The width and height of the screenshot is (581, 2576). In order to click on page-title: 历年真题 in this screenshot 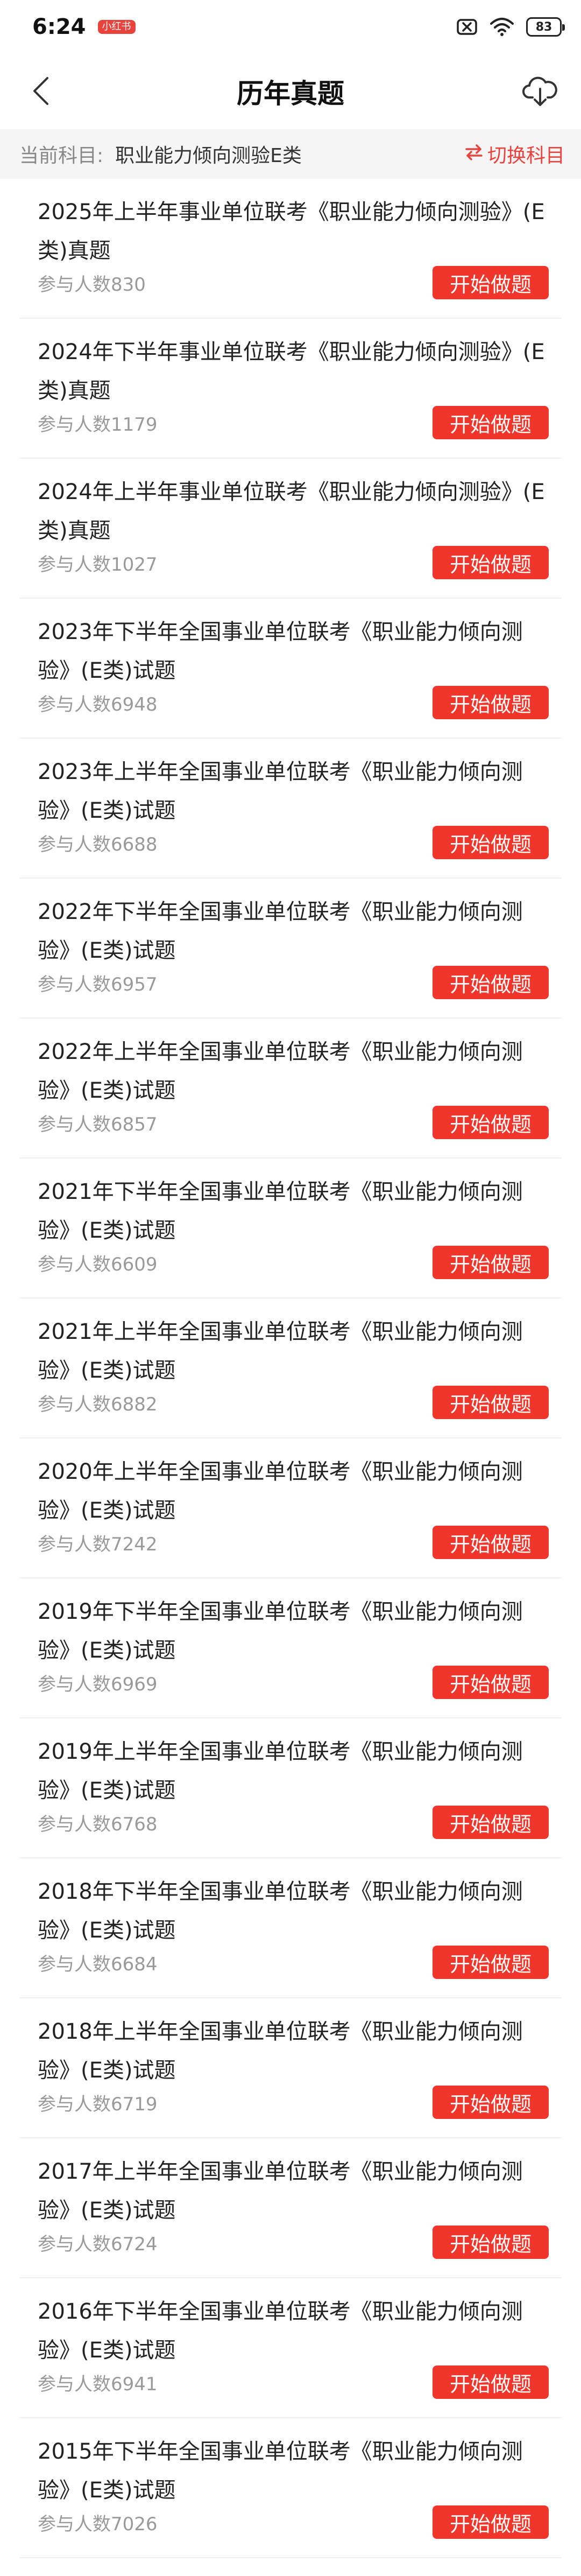, I will do `click(290, 93)`.